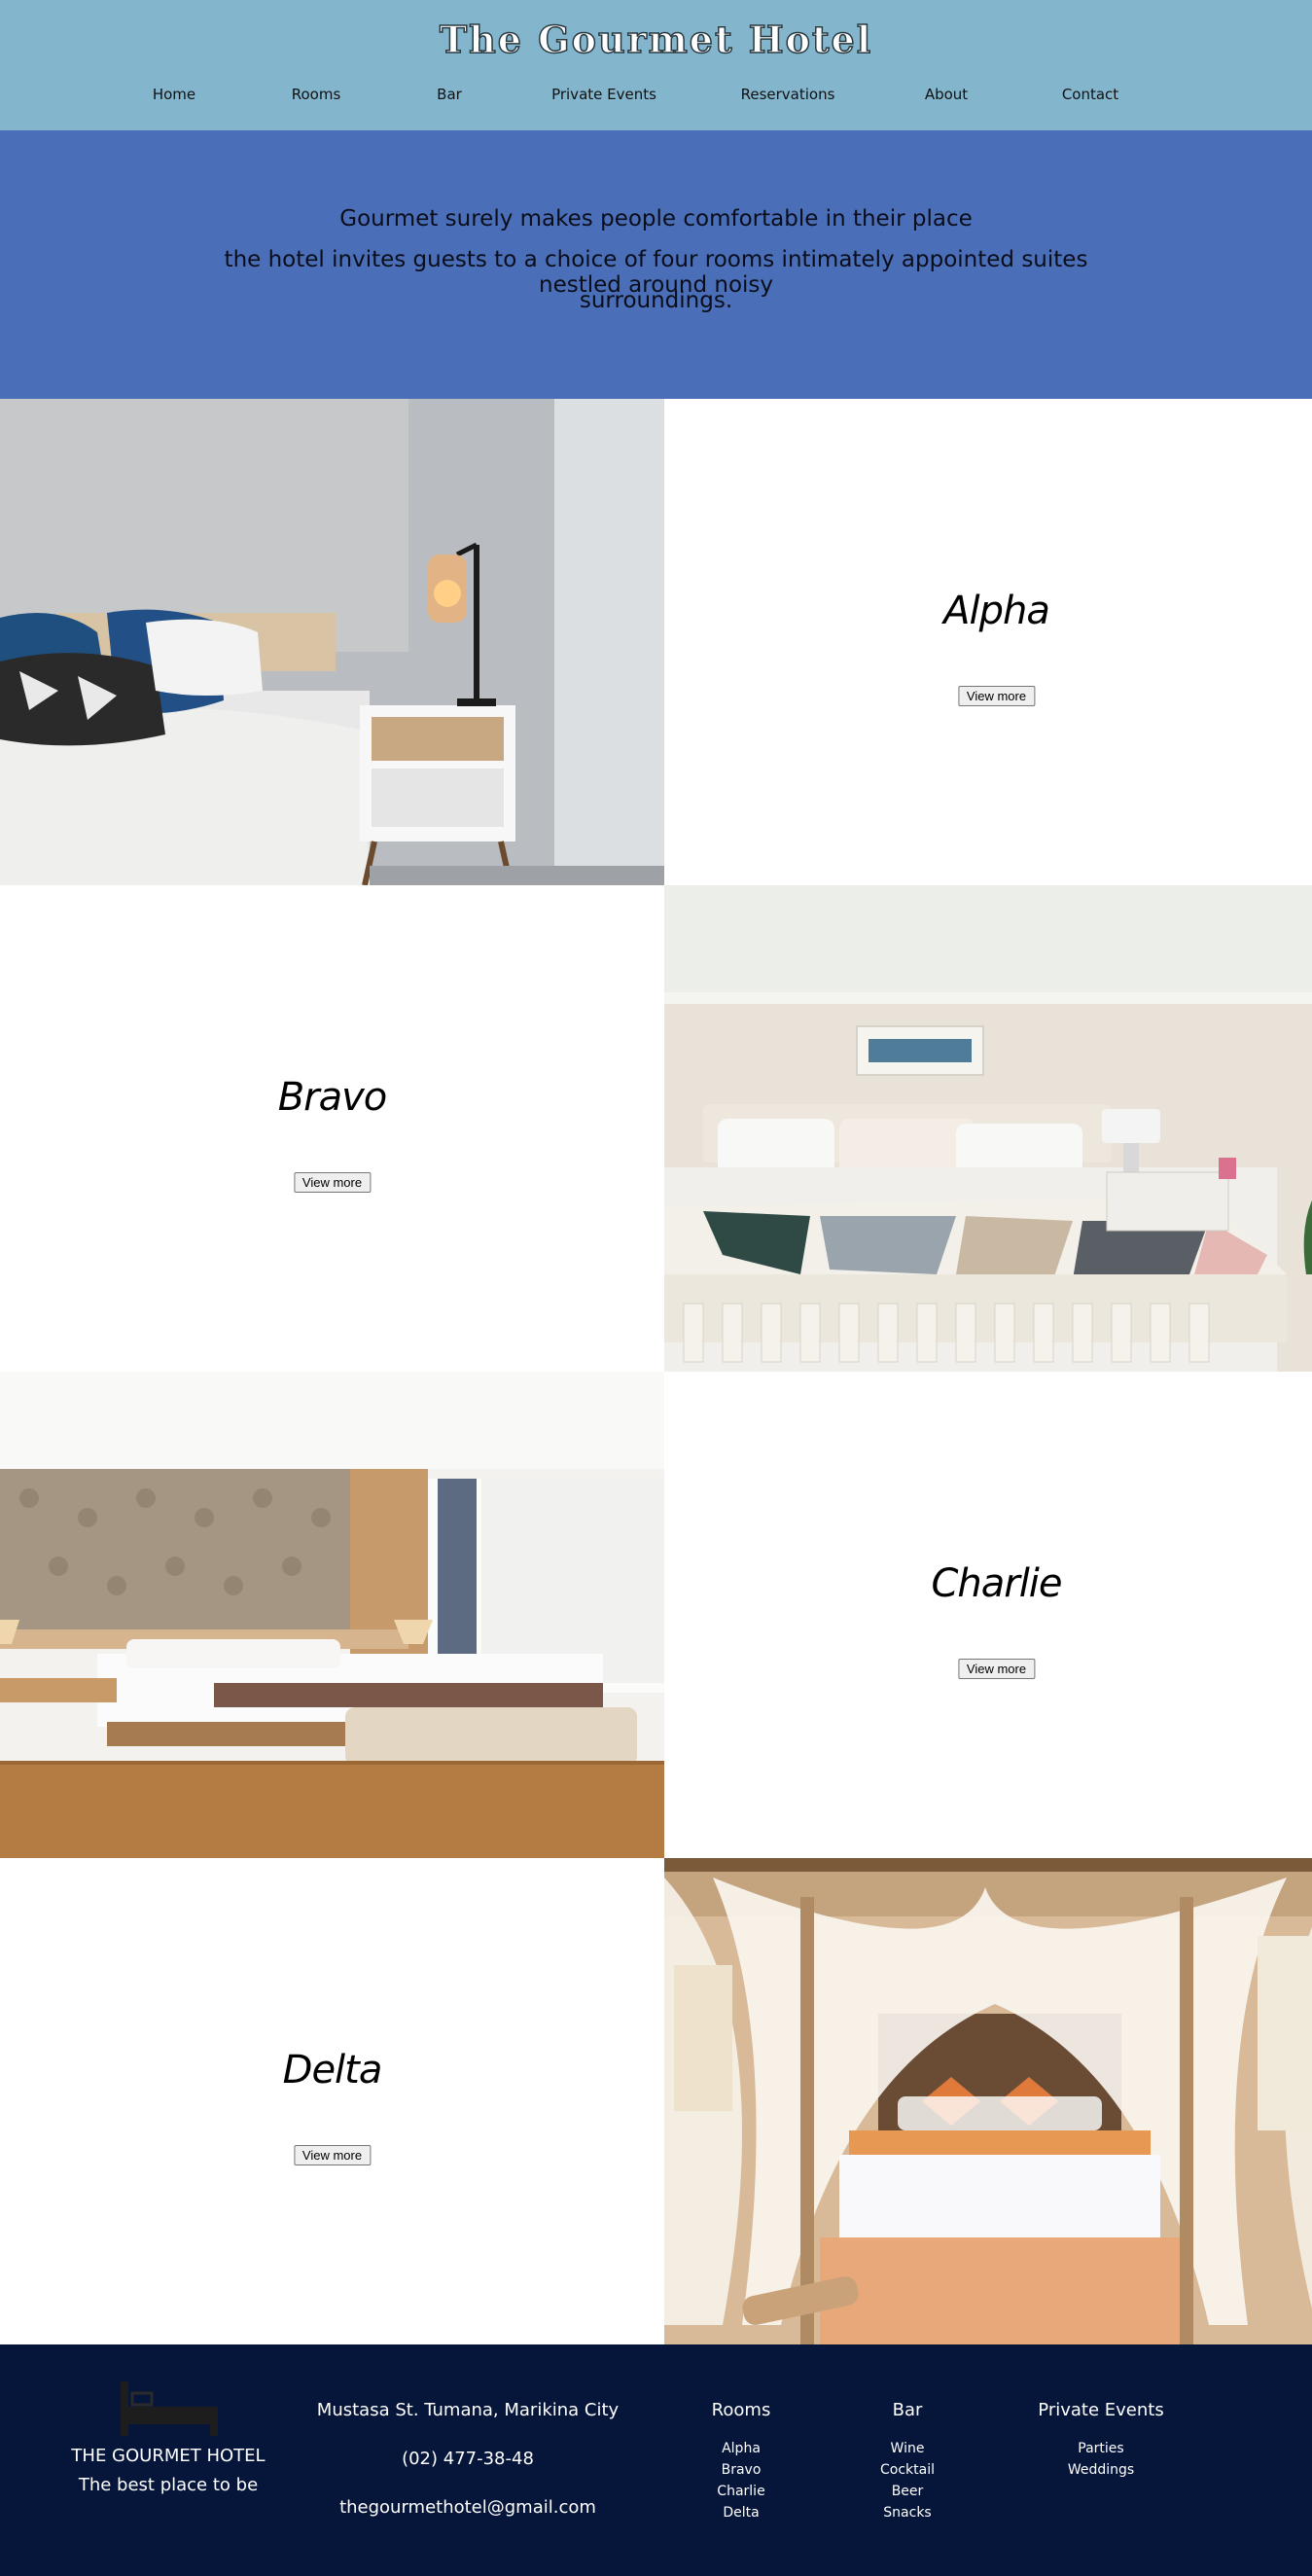 The image size is (1312, 2576). What do you see at coordinates (1101, 2470) in the screenshot?
I see `footer-link-weddings: Weddings` at bounding box center [1101, 2470].